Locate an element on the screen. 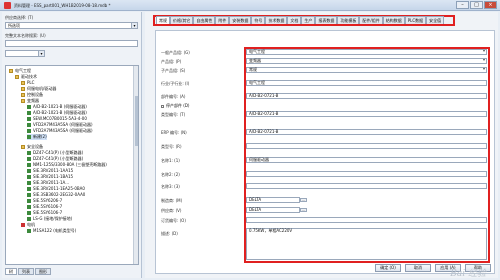 This screenshot has height=280, width=500. scrollbar-thumb is located at coordinates (136, 121).